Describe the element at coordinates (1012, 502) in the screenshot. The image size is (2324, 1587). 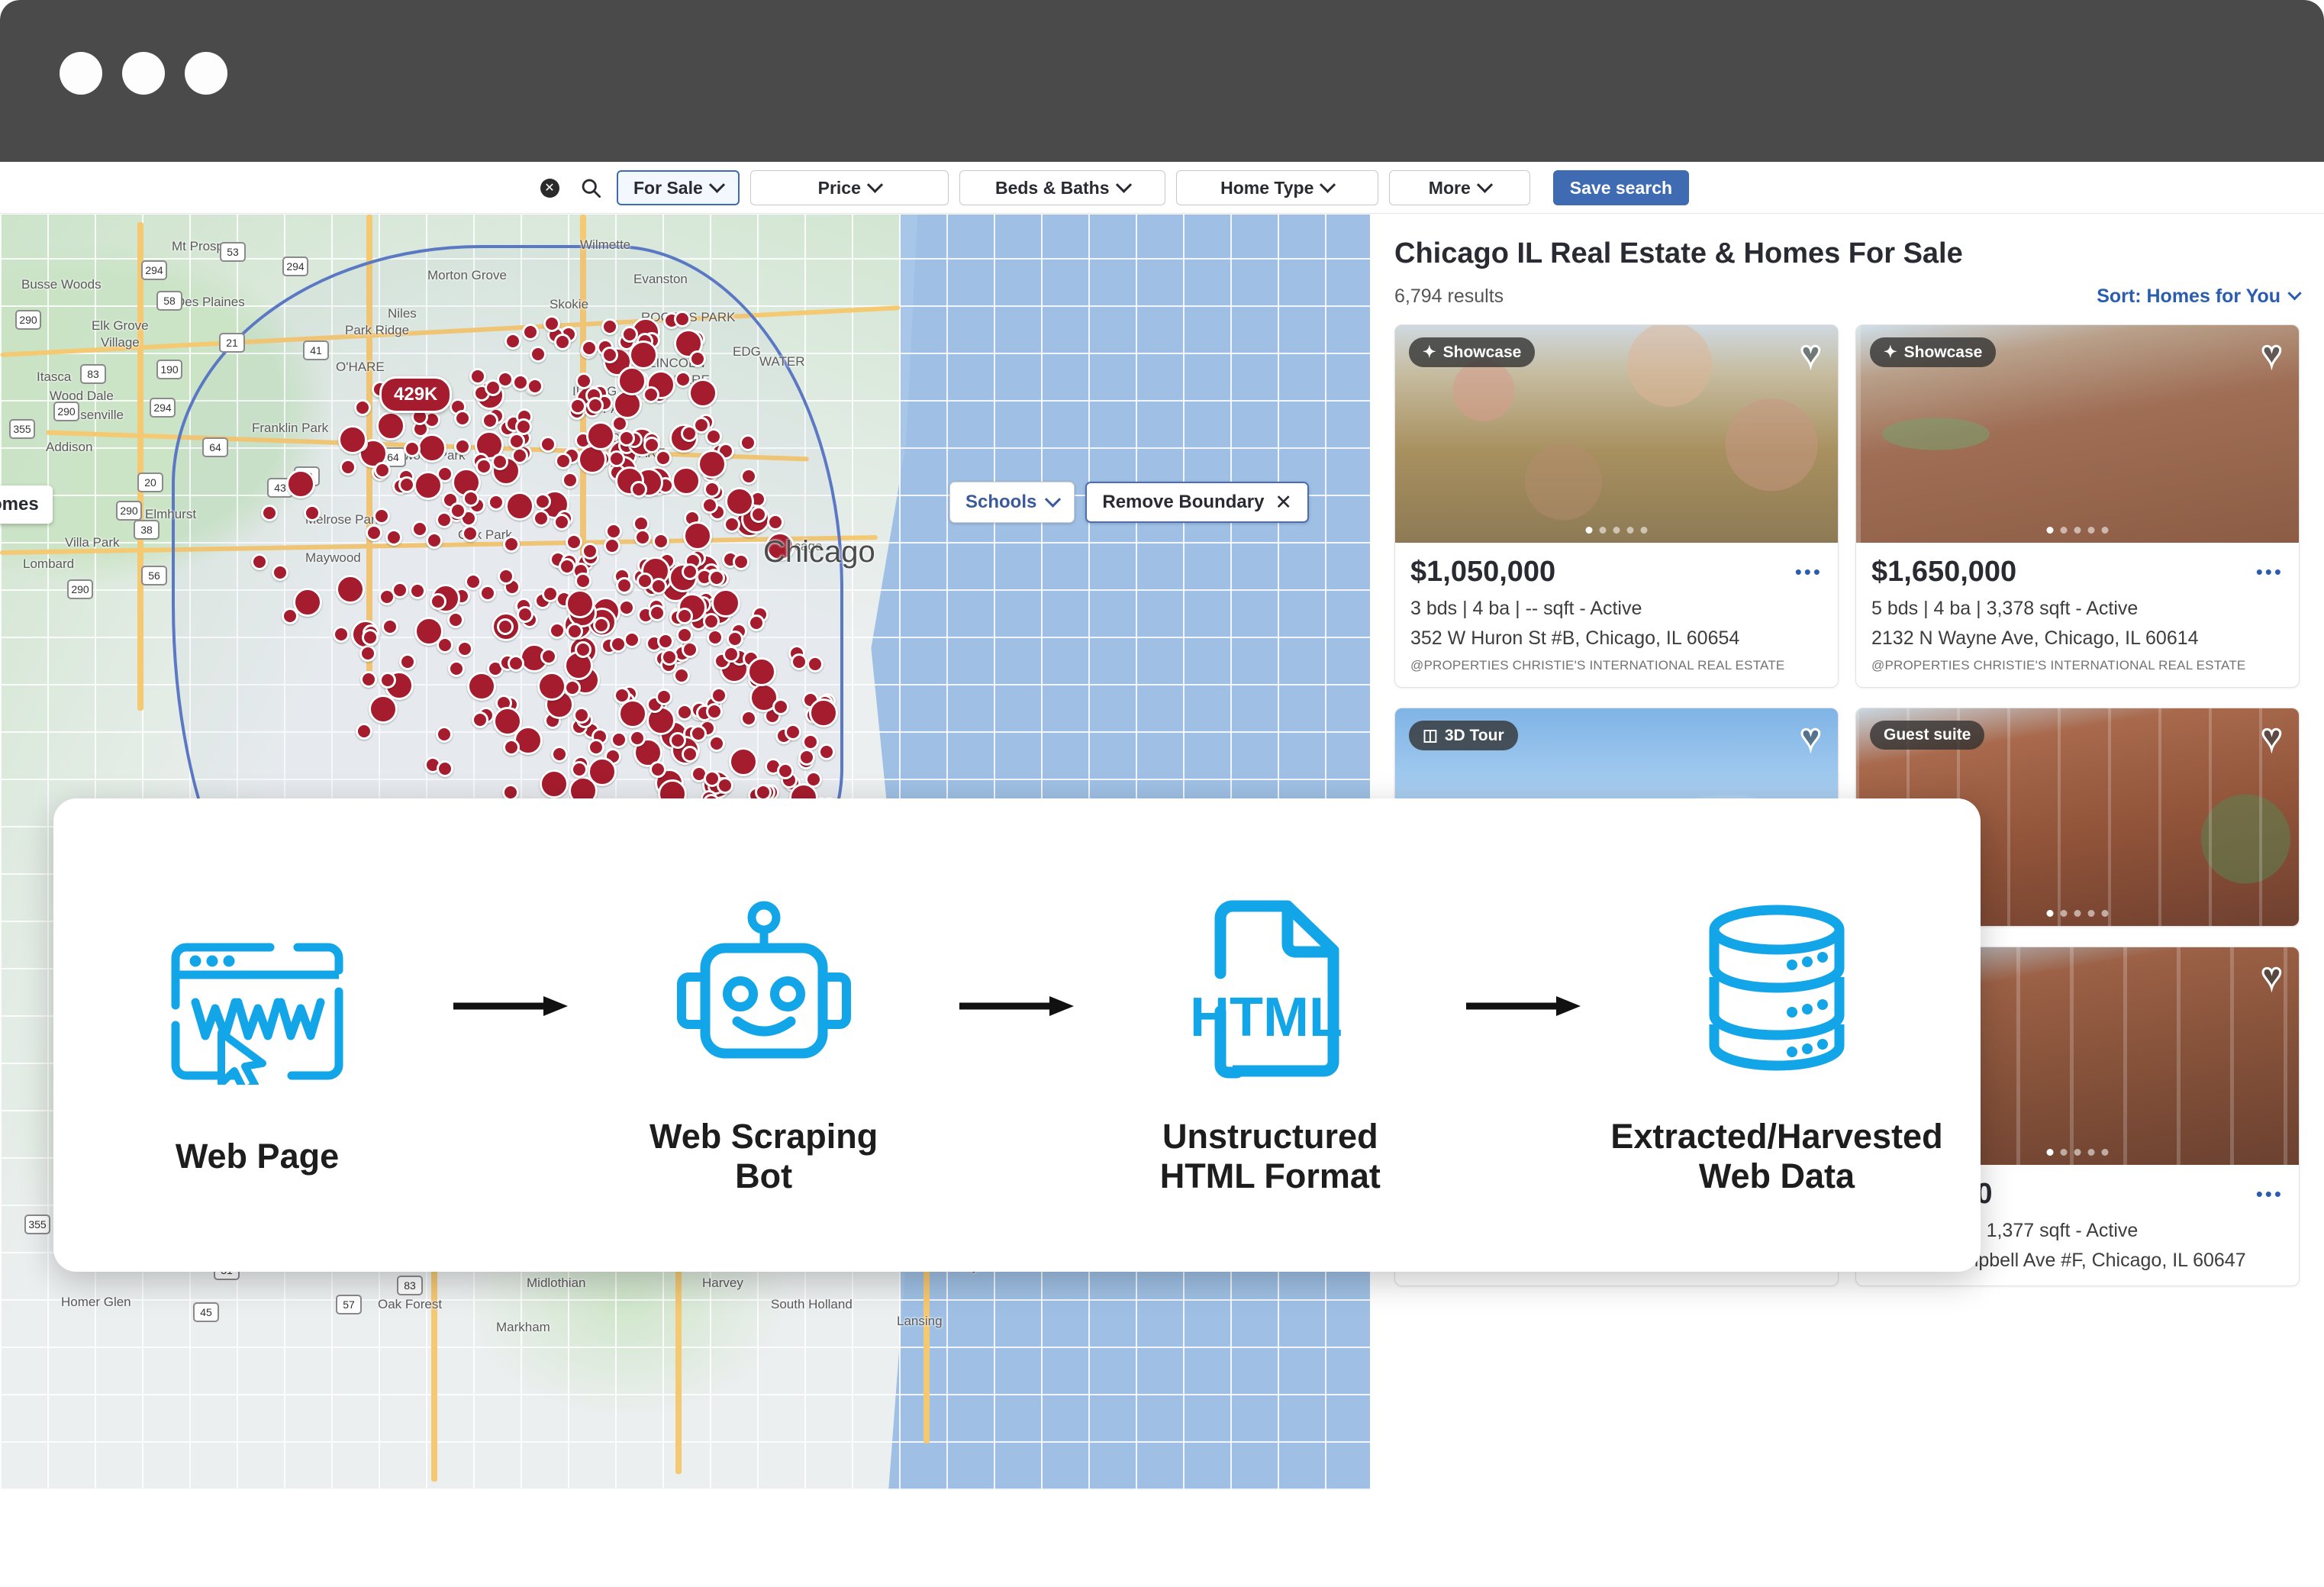
I see `map-schools-button: Schools` at that location.